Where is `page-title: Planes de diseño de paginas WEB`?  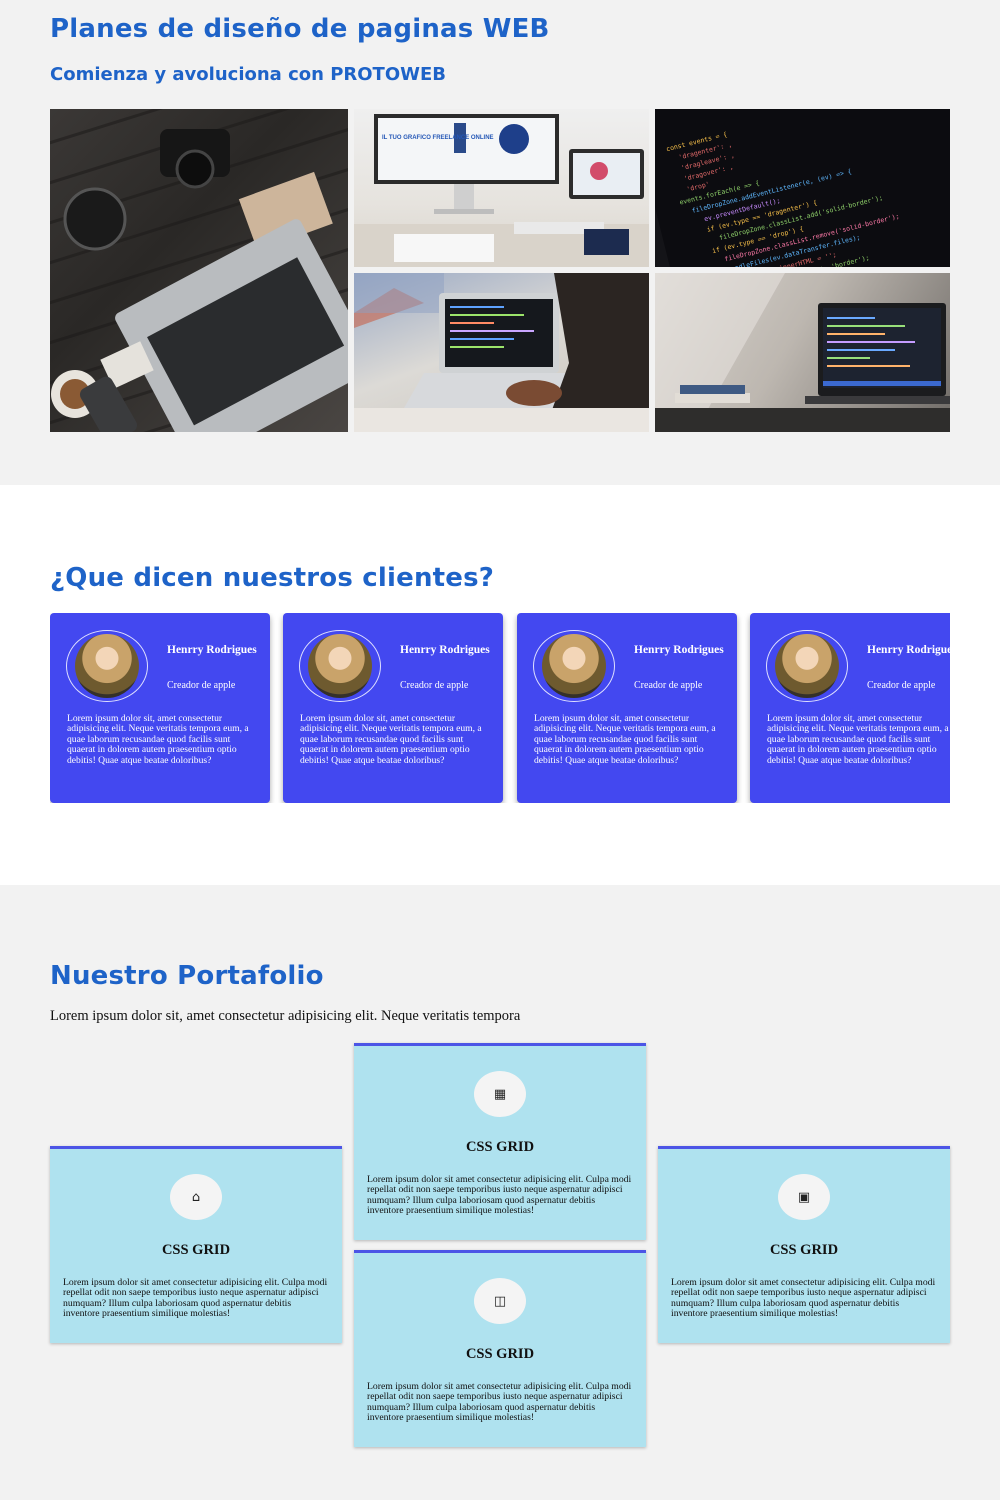 page-title: Planes de diseño de paginas WEB is located at coordinates (300, 29).